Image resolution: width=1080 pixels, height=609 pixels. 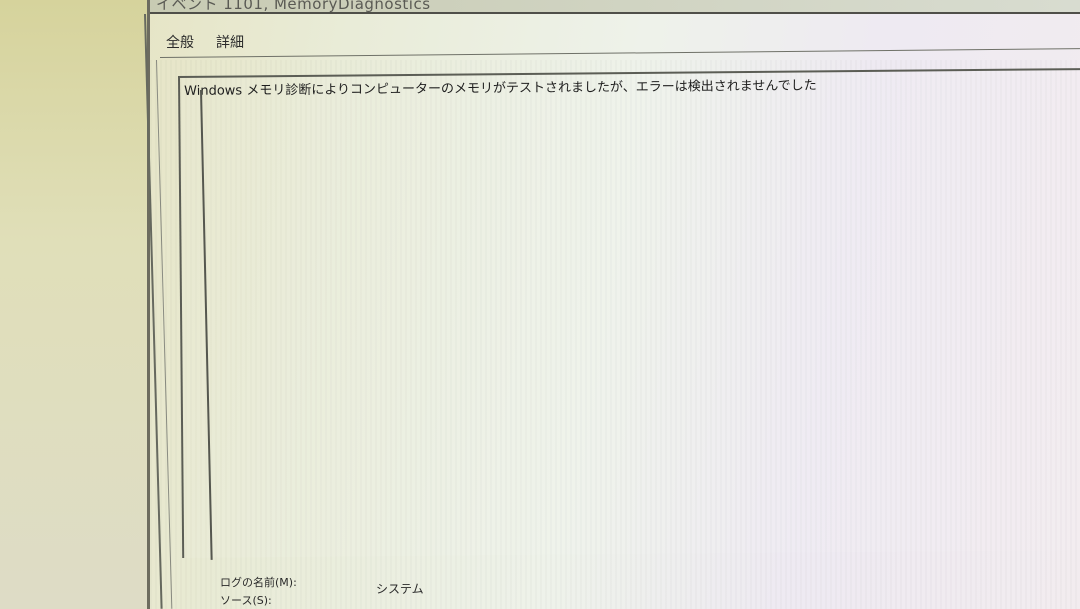 What do you see at coordinates (400, 589) in the screenshot?
I see `log-name-value: システム` at bounding box center [400, 589].